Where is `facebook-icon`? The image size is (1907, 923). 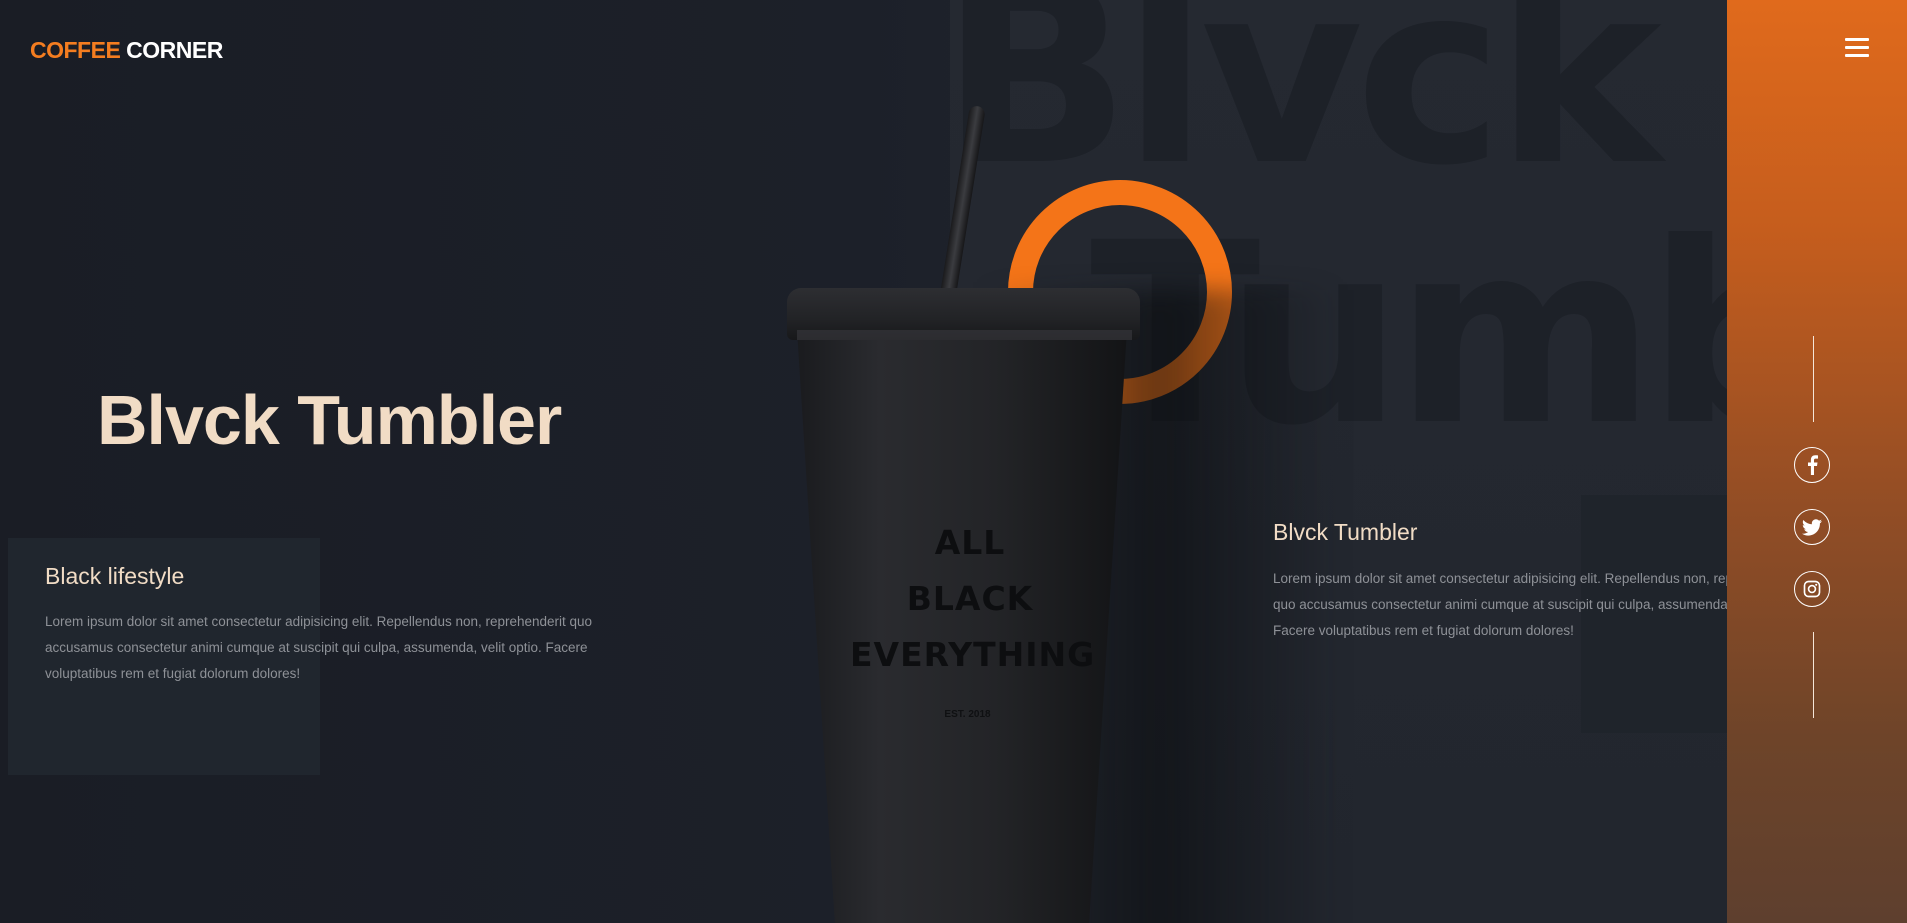 facebook-icon is located at coordinates (1812, 465).